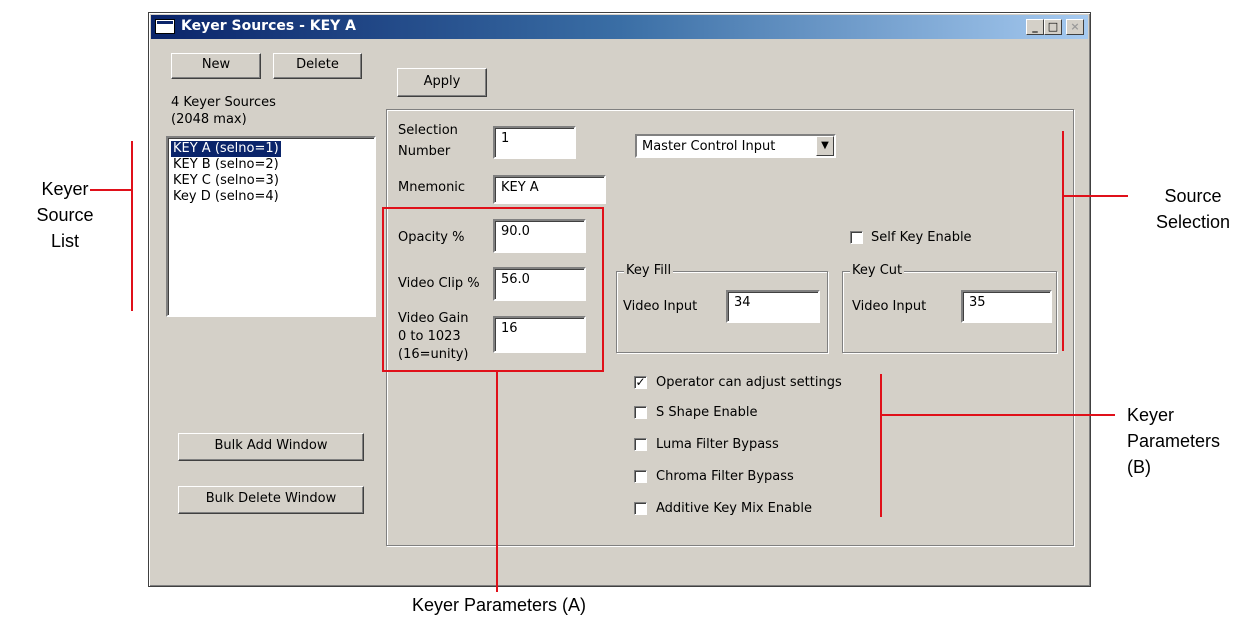  Describe the element at coordinates (424, 151) in the screenshot. I see `selection-number-label-2: Number` at that location.